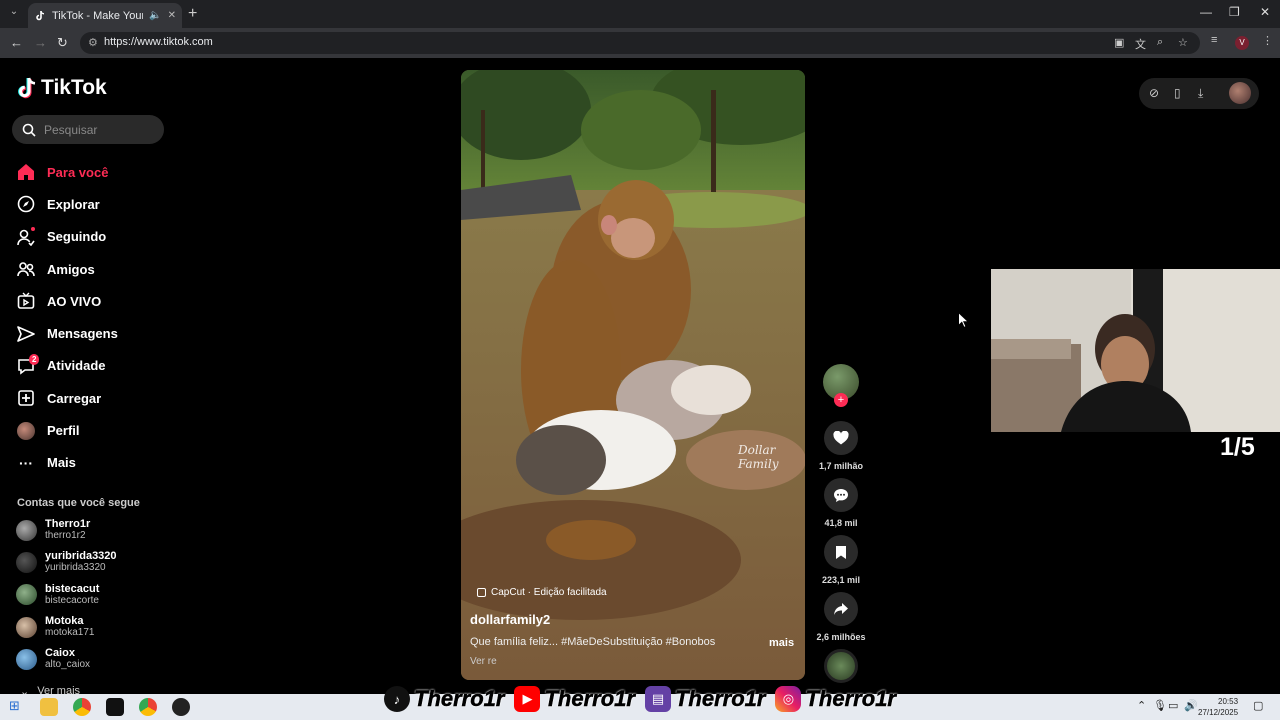 This screenshot has height=720, width=1280. What do you see at coordinates (155, 15) in the screenshot?
I see `tab-audio-icon: 🔈` at bounding box center [155, 15].